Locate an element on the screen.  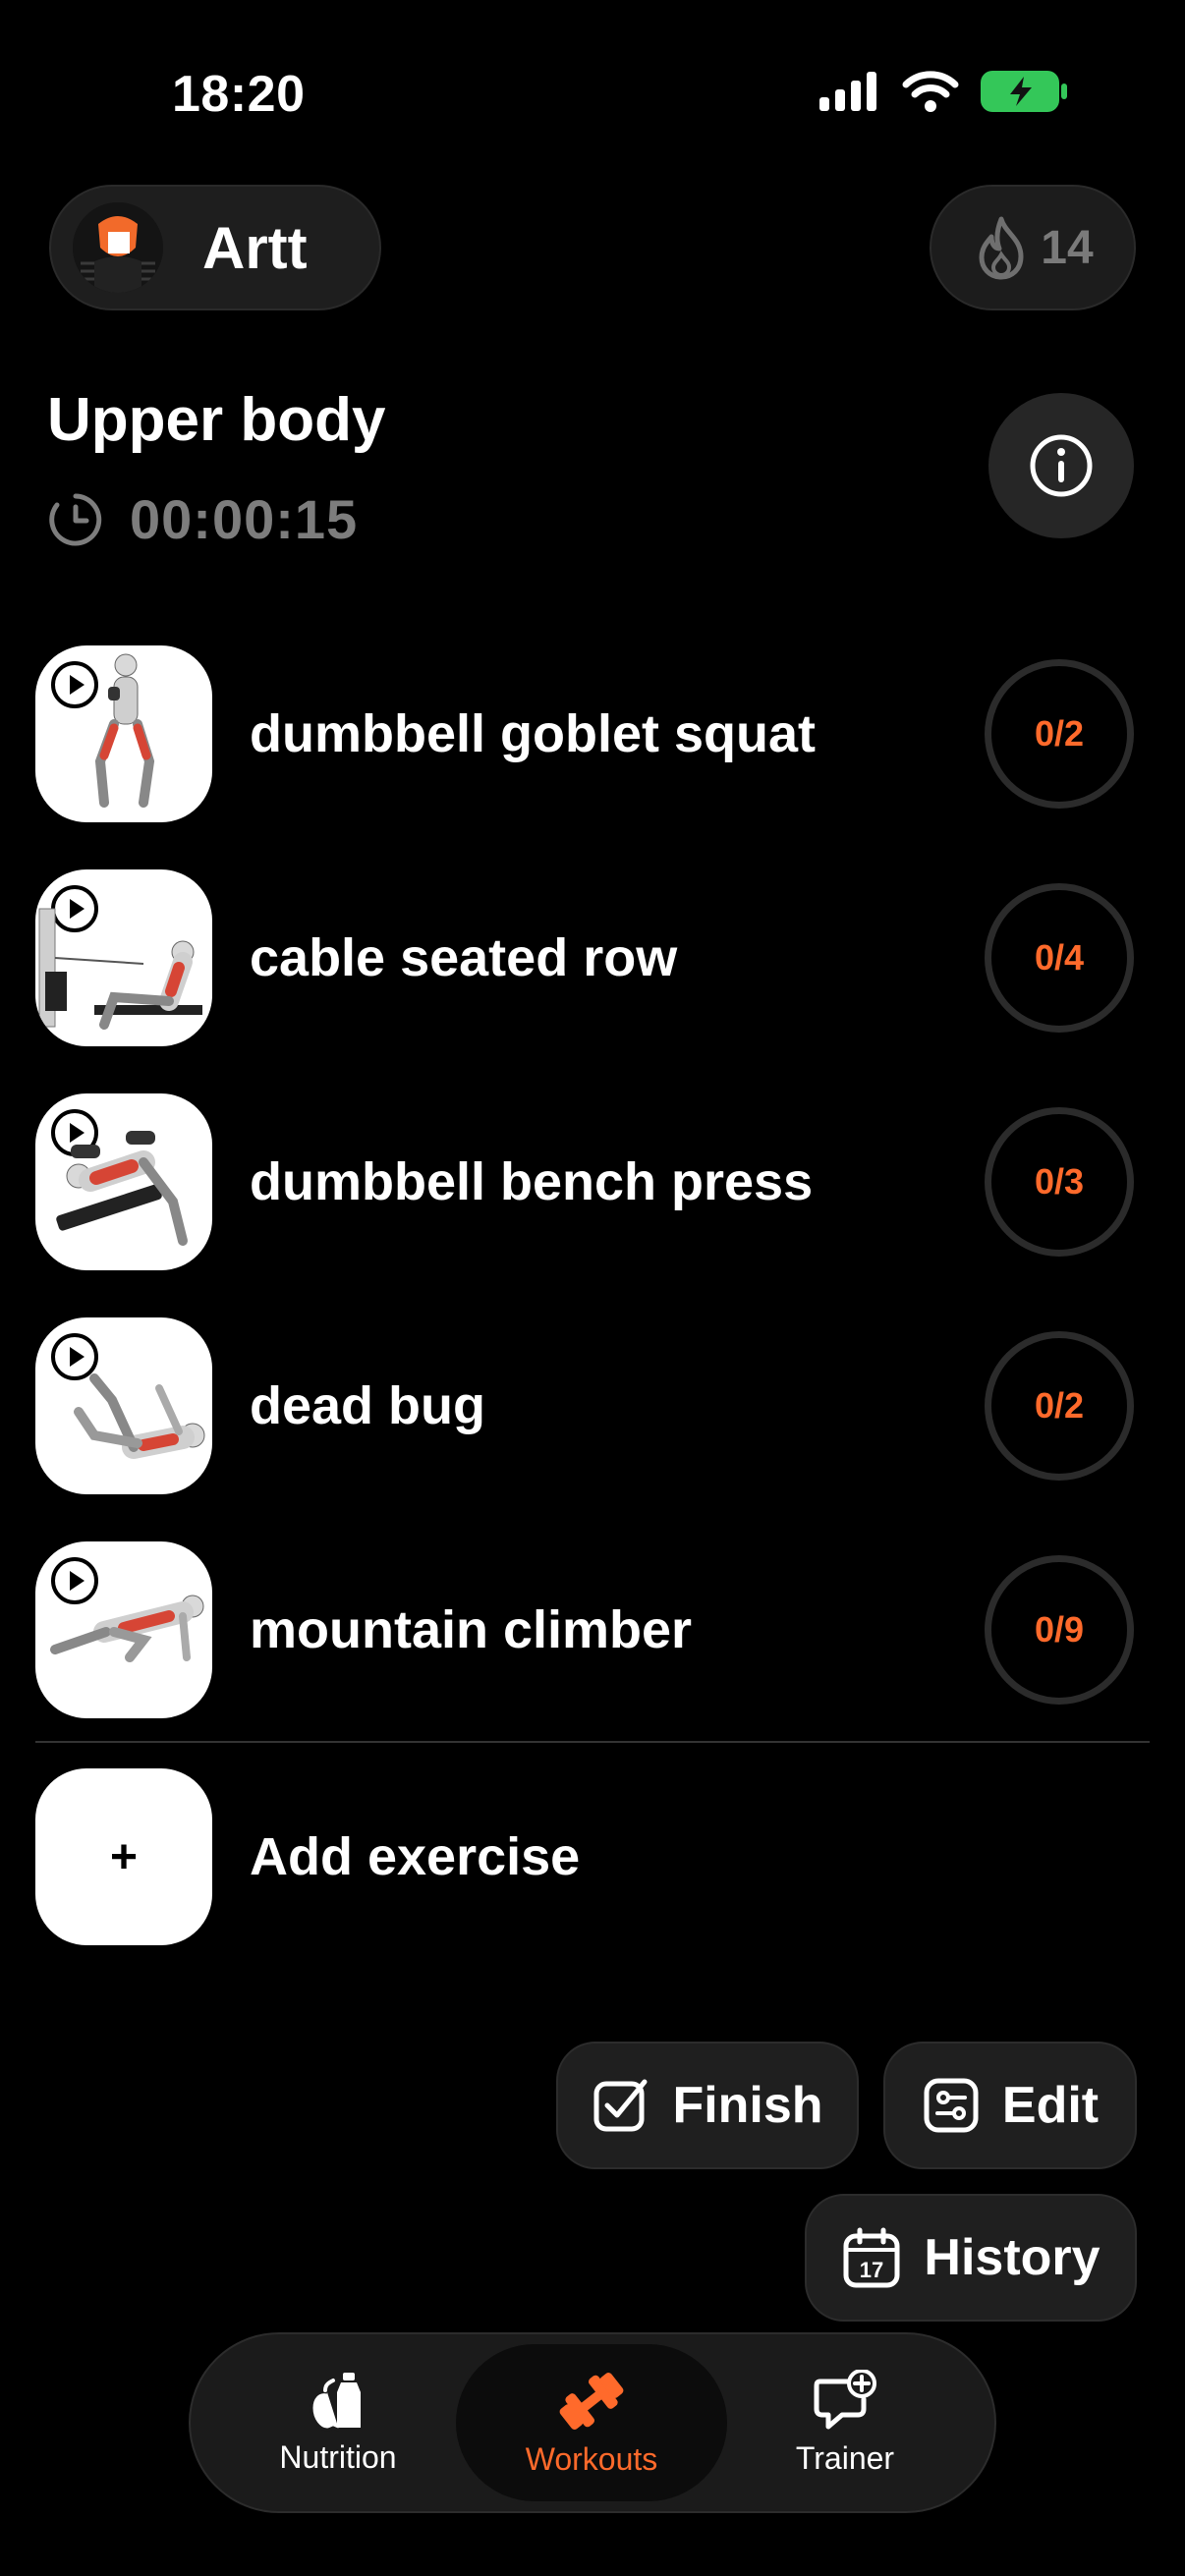
info-icon is located at coordinates (1061, 465).